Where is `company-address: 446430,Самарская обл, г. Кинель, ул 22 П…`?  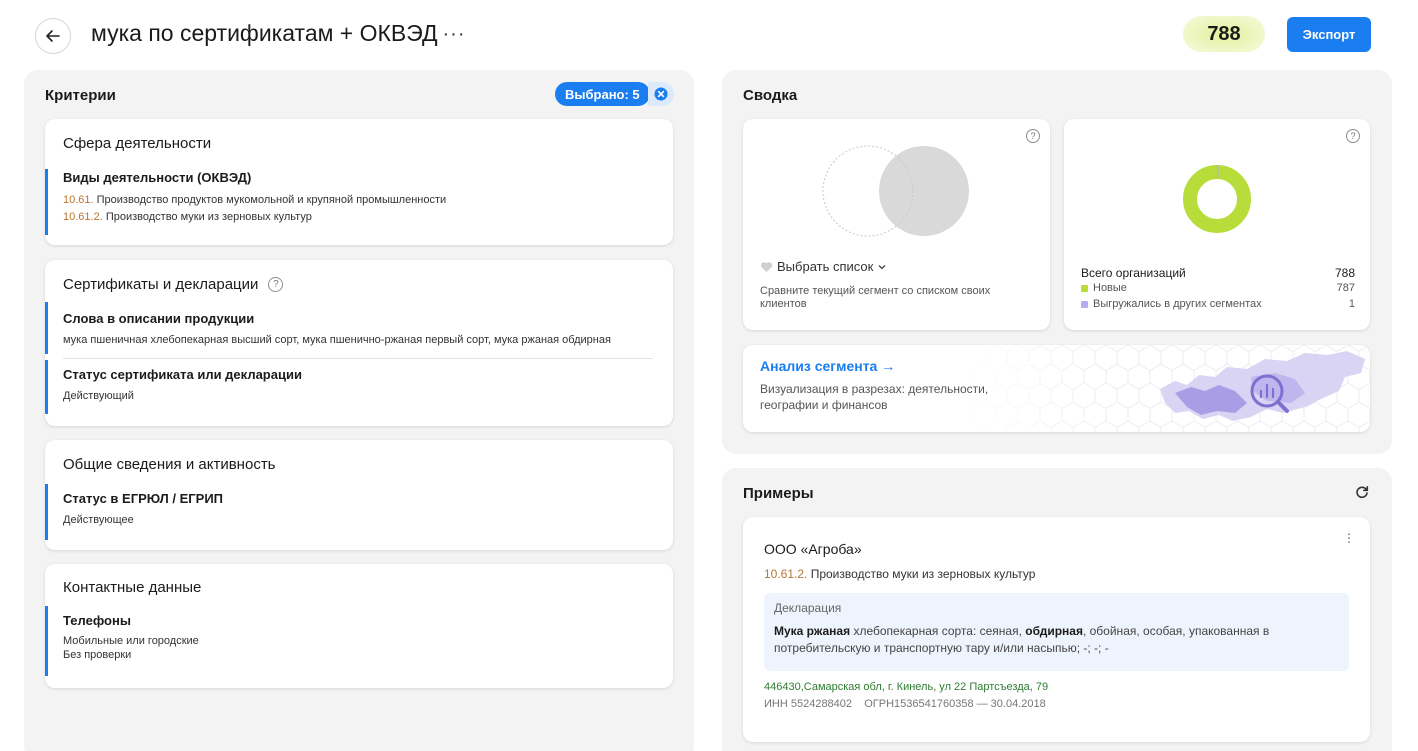
company-address: 446430,Самарская обл, г. Кинель, ул 22 П… is located at coordinates (906, 687).